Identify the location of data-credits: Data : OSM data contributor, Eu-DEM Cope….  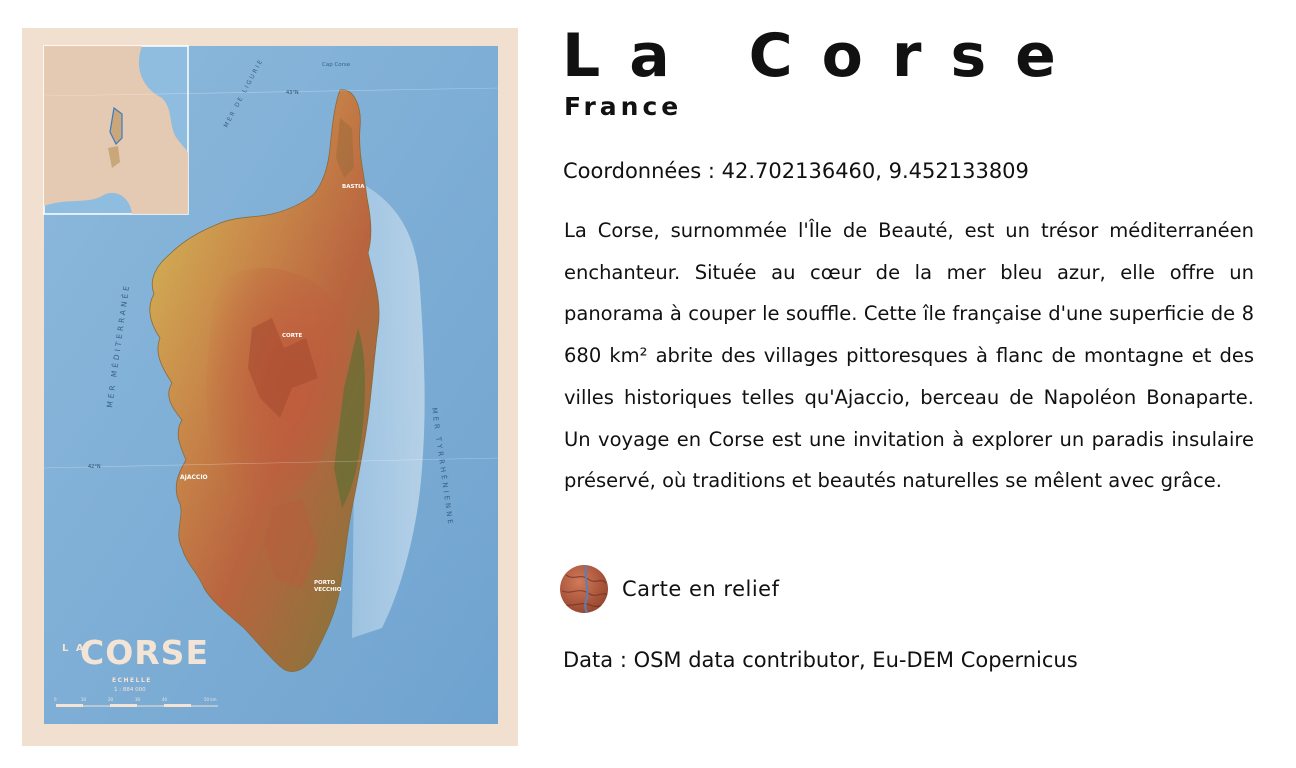
(820, 660).